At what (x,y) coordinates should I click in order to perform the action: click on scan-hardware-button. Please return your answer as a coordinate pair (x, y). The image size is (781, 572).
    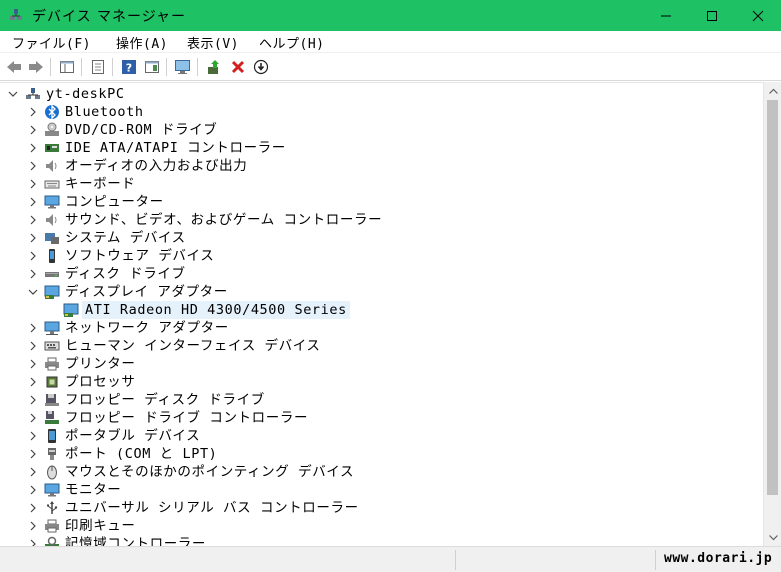
    Looking at the image, I should click on (183, 67).